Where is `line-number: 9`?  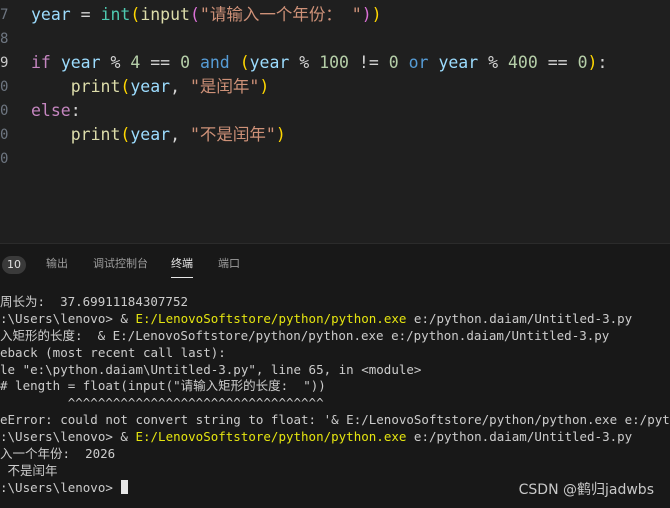 line-number: 9 is located at coordinates (4, 63).